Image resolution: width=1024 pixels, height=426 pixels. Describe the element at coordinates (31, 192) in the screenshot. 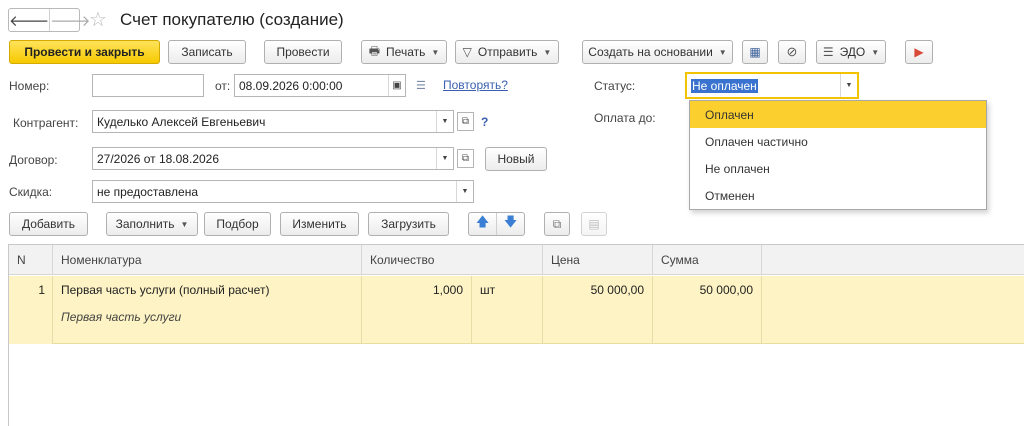

I see `discount-label: Скидка:` at that location.